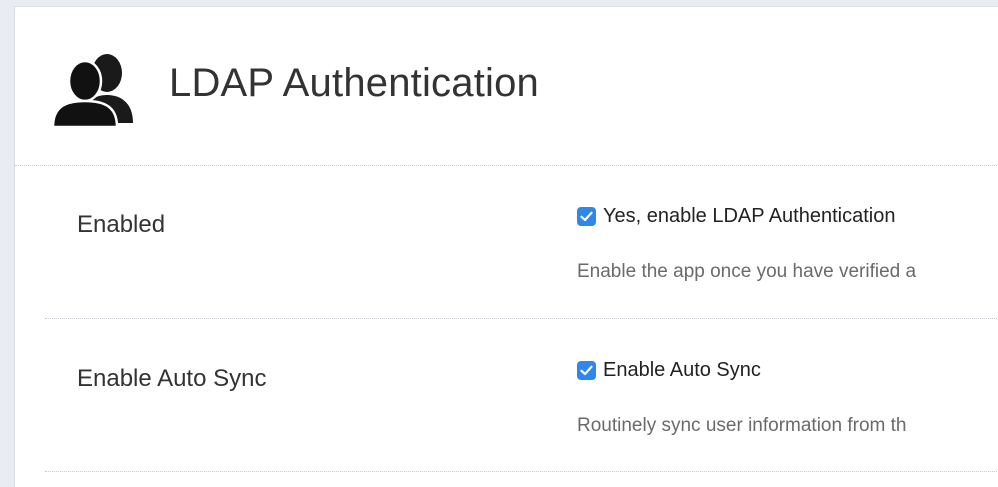  I want to click on setting-description: Routinely sync user information from th, so click(742, 425).